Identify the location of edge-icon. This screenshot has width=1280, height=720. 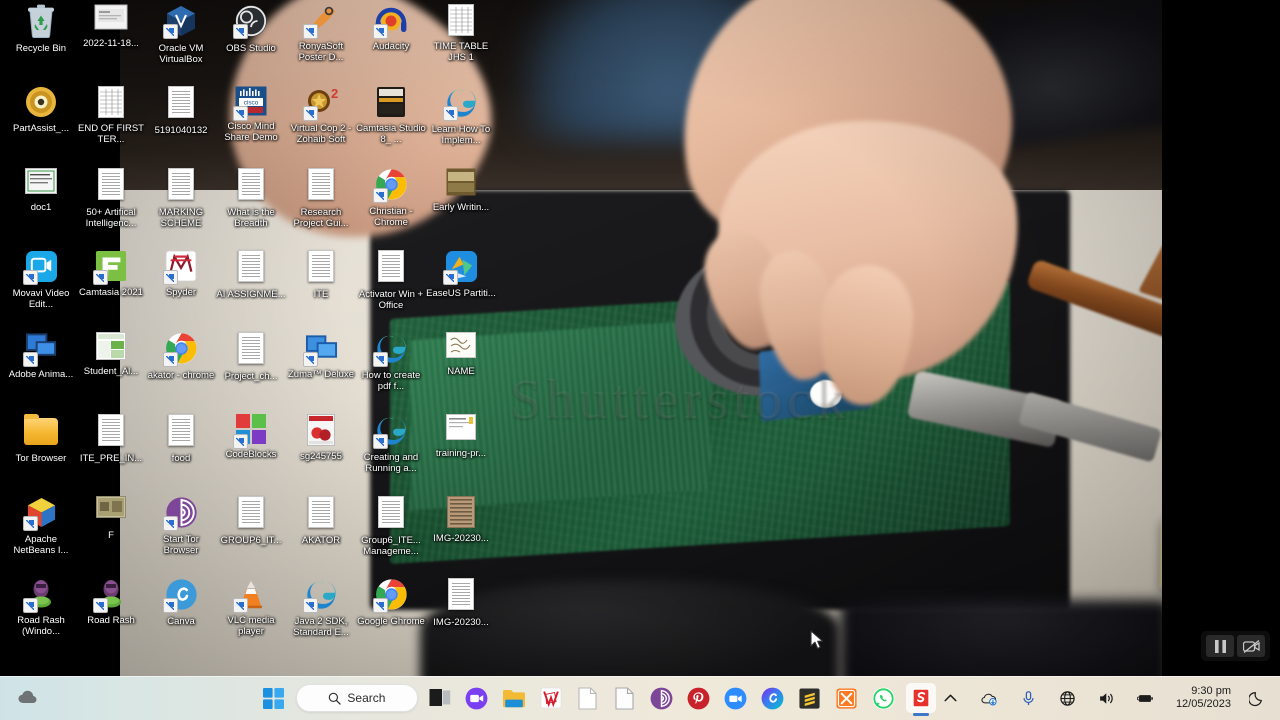
(321, 595).